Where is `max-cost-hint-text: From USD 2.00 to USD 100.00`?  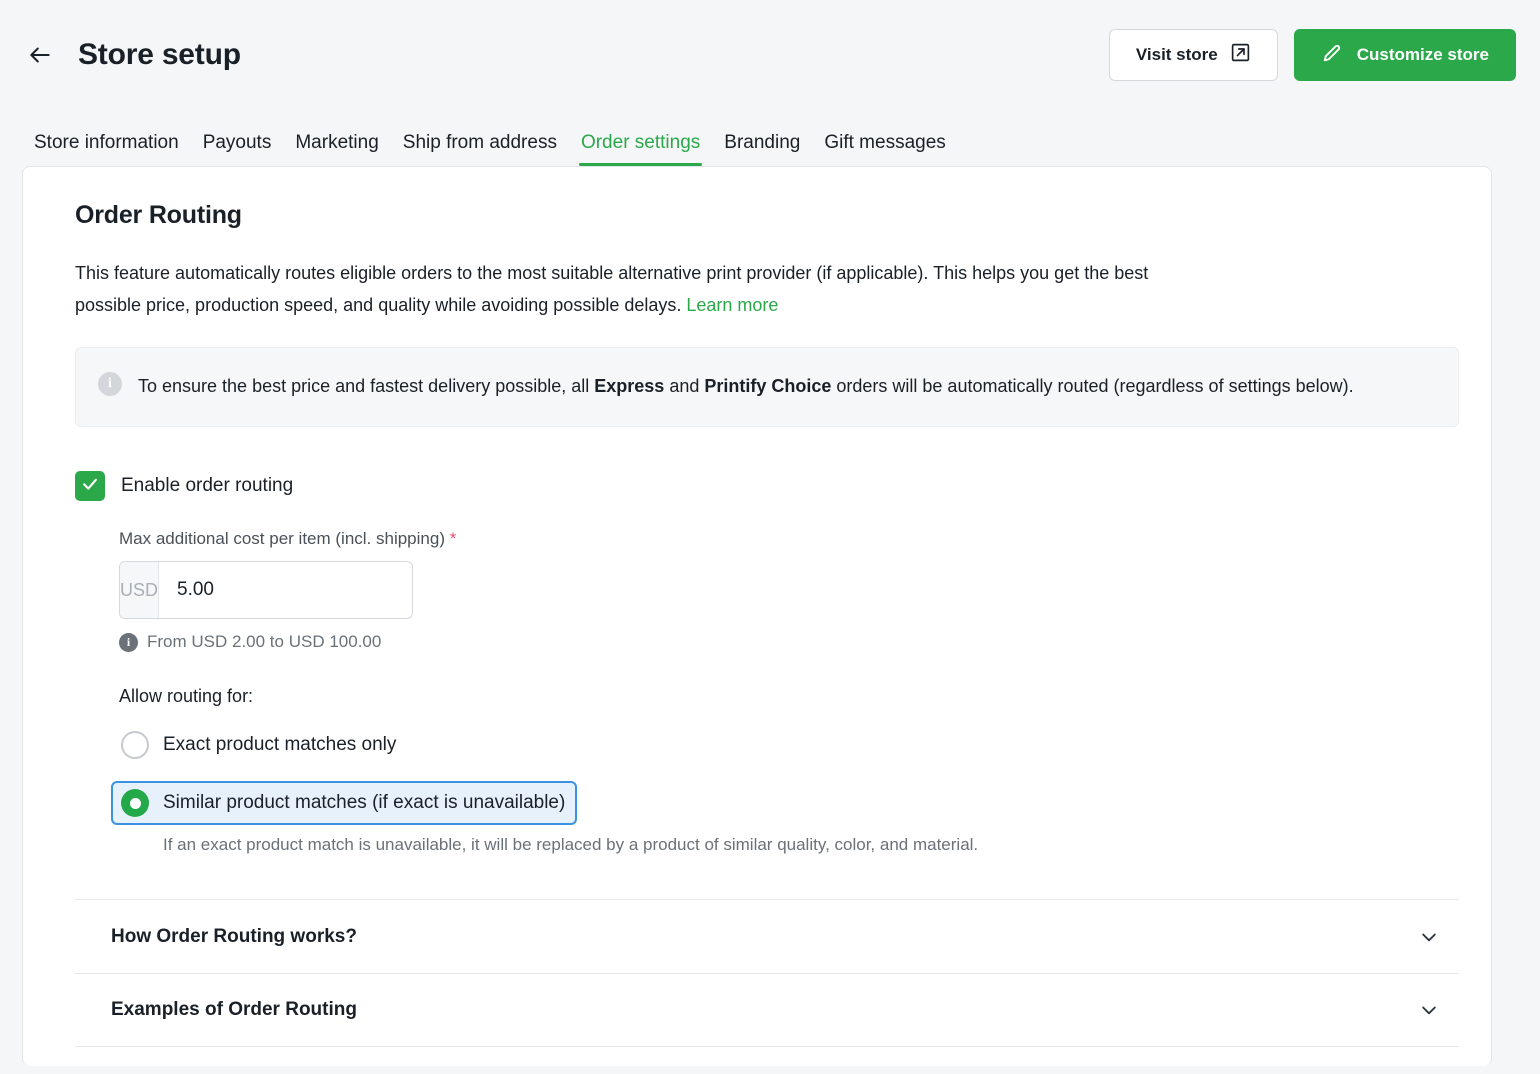 max-cost-hint-text: From USD 2.00 to USD 100.00 is located at coordinates (264, 642).